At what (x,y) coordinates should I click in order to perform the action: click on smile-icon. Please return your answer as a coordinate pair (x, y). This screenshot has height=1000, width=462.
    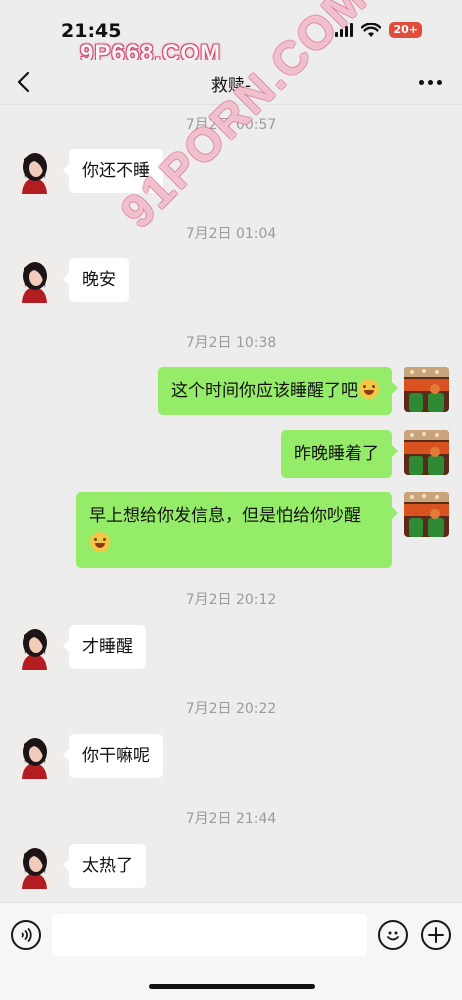
    Looking at the image, I should click on (393, 935).